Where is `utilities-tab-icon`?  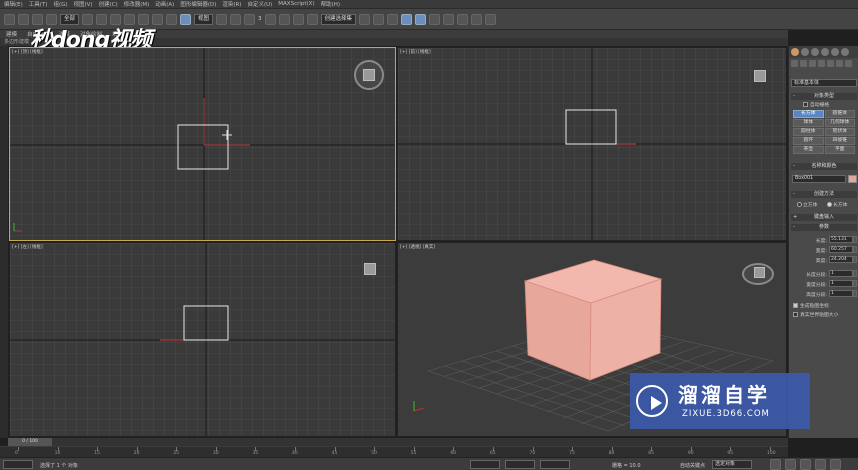
utilities-tab-icon is located at coordinates (845, 52).